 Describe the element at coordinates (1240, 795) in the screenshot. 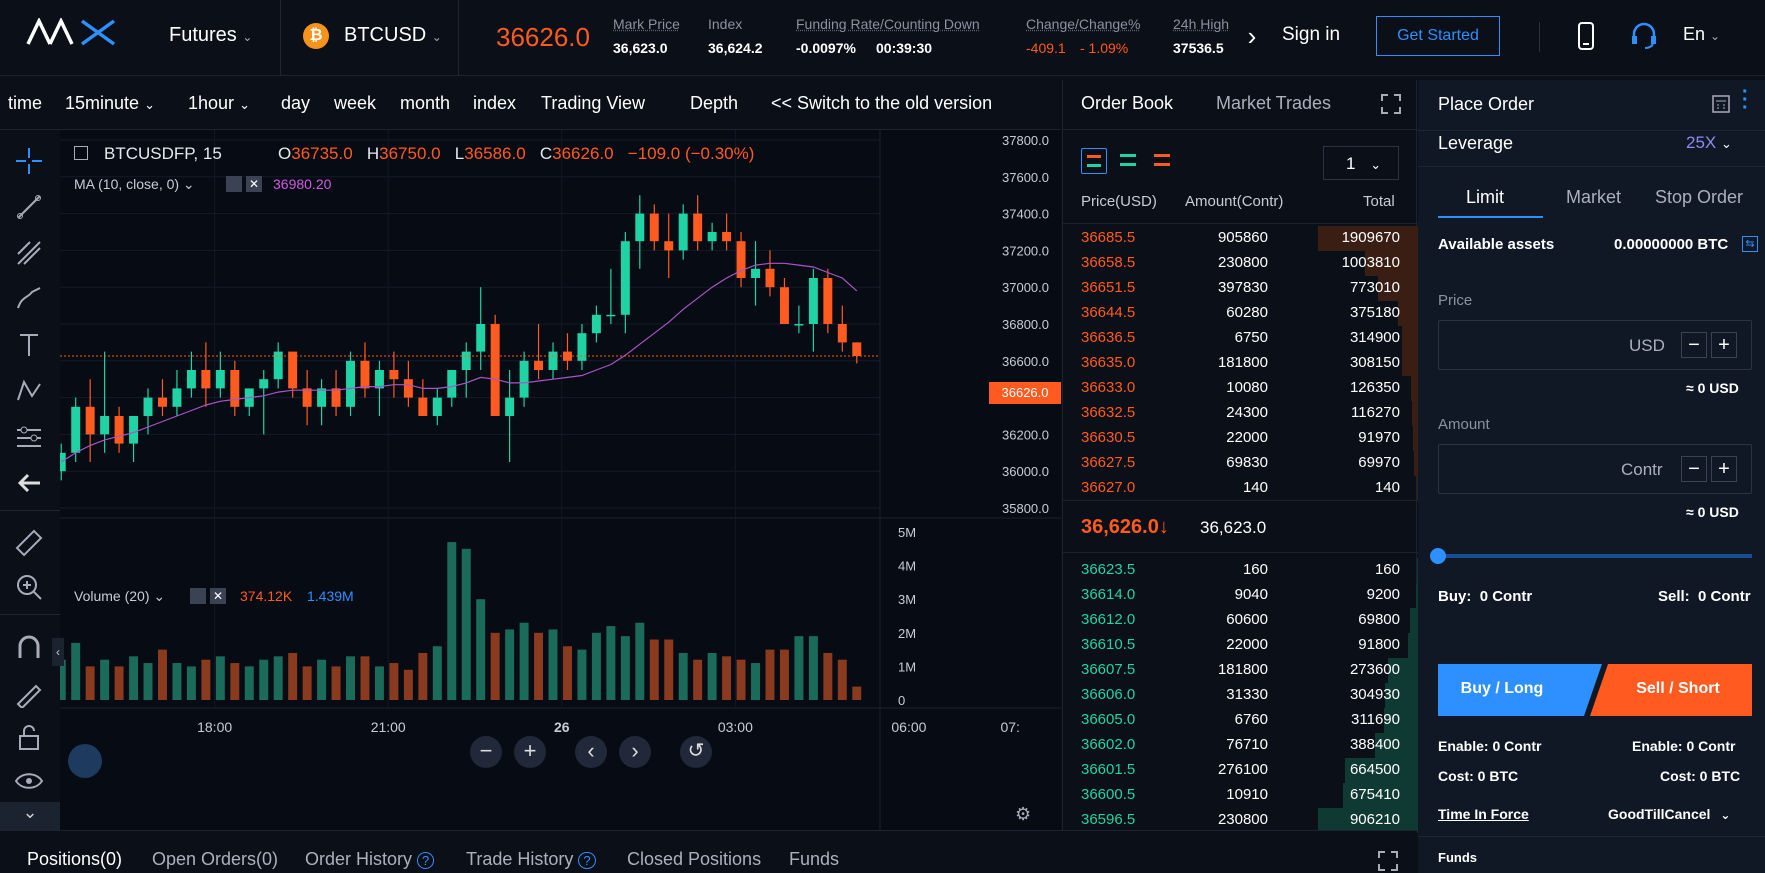

I see `bid-row: 36600.5 10910 675410` at that location.